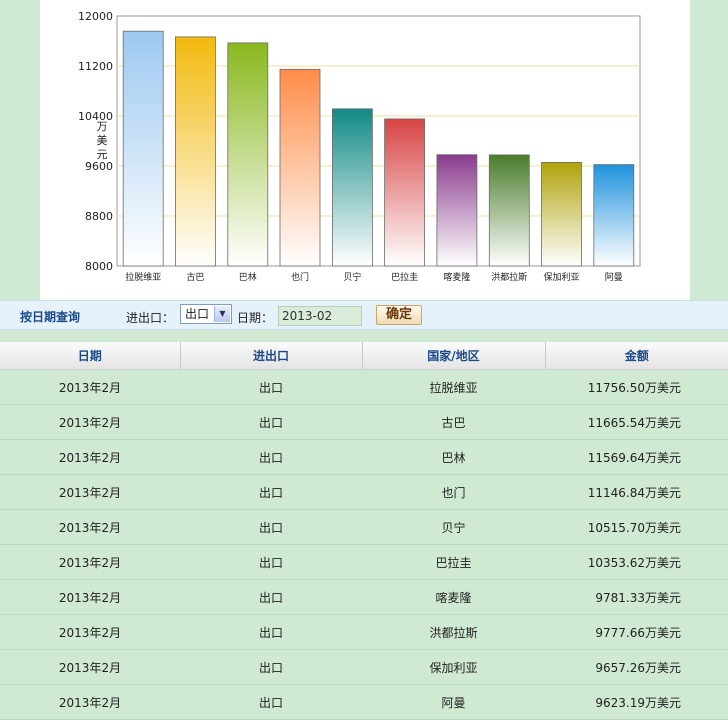  Describe the element at coordinates (636, 457) in the screenshot. I see `cell-amount: 11569.64万美元` at that location.